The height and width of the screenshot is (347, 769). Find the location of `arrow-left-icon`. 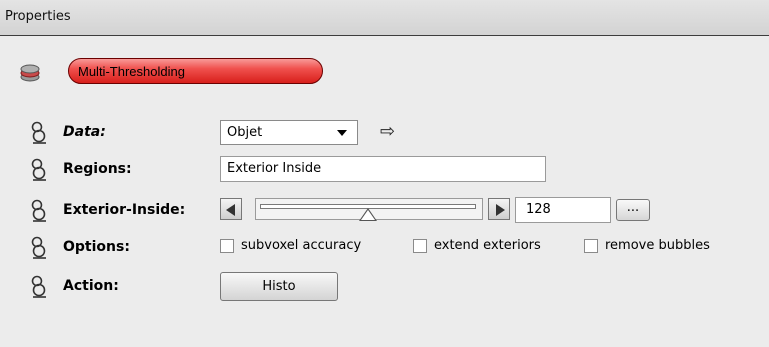

arrow-left-icon is located at coordinates (230, 210).